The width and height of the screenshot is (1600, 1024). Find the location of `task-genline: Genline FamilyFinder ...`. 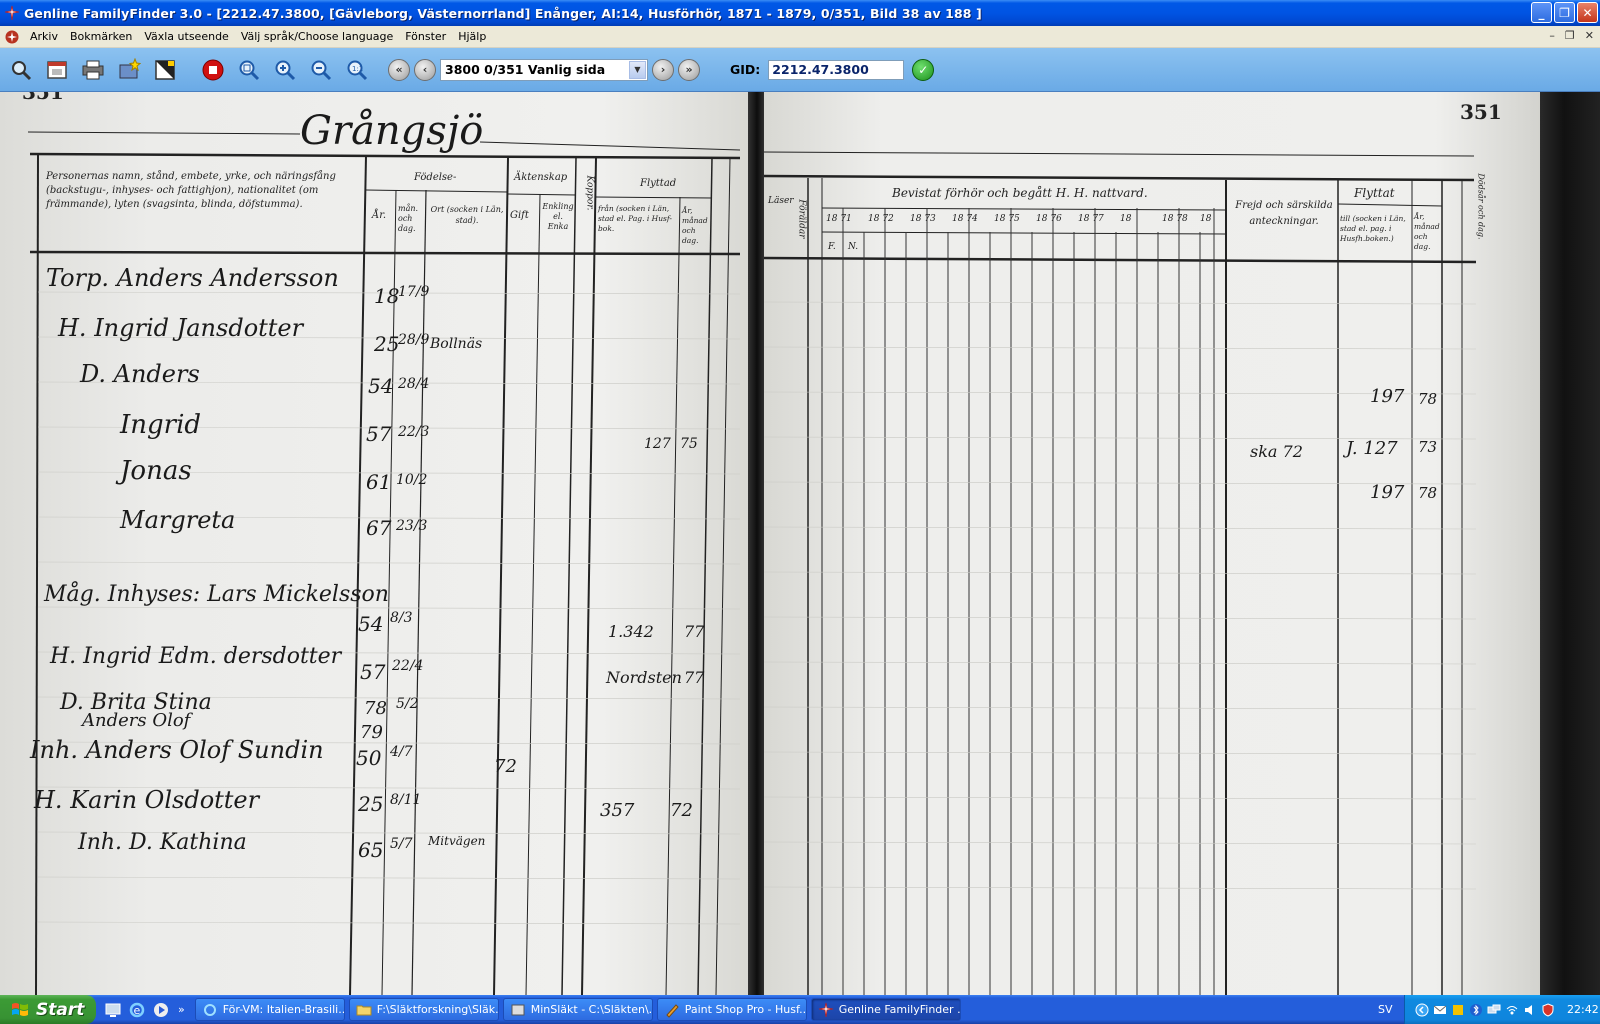

task-genline: Genline FamilyFinder ... is located at coordinates (885, 1009).